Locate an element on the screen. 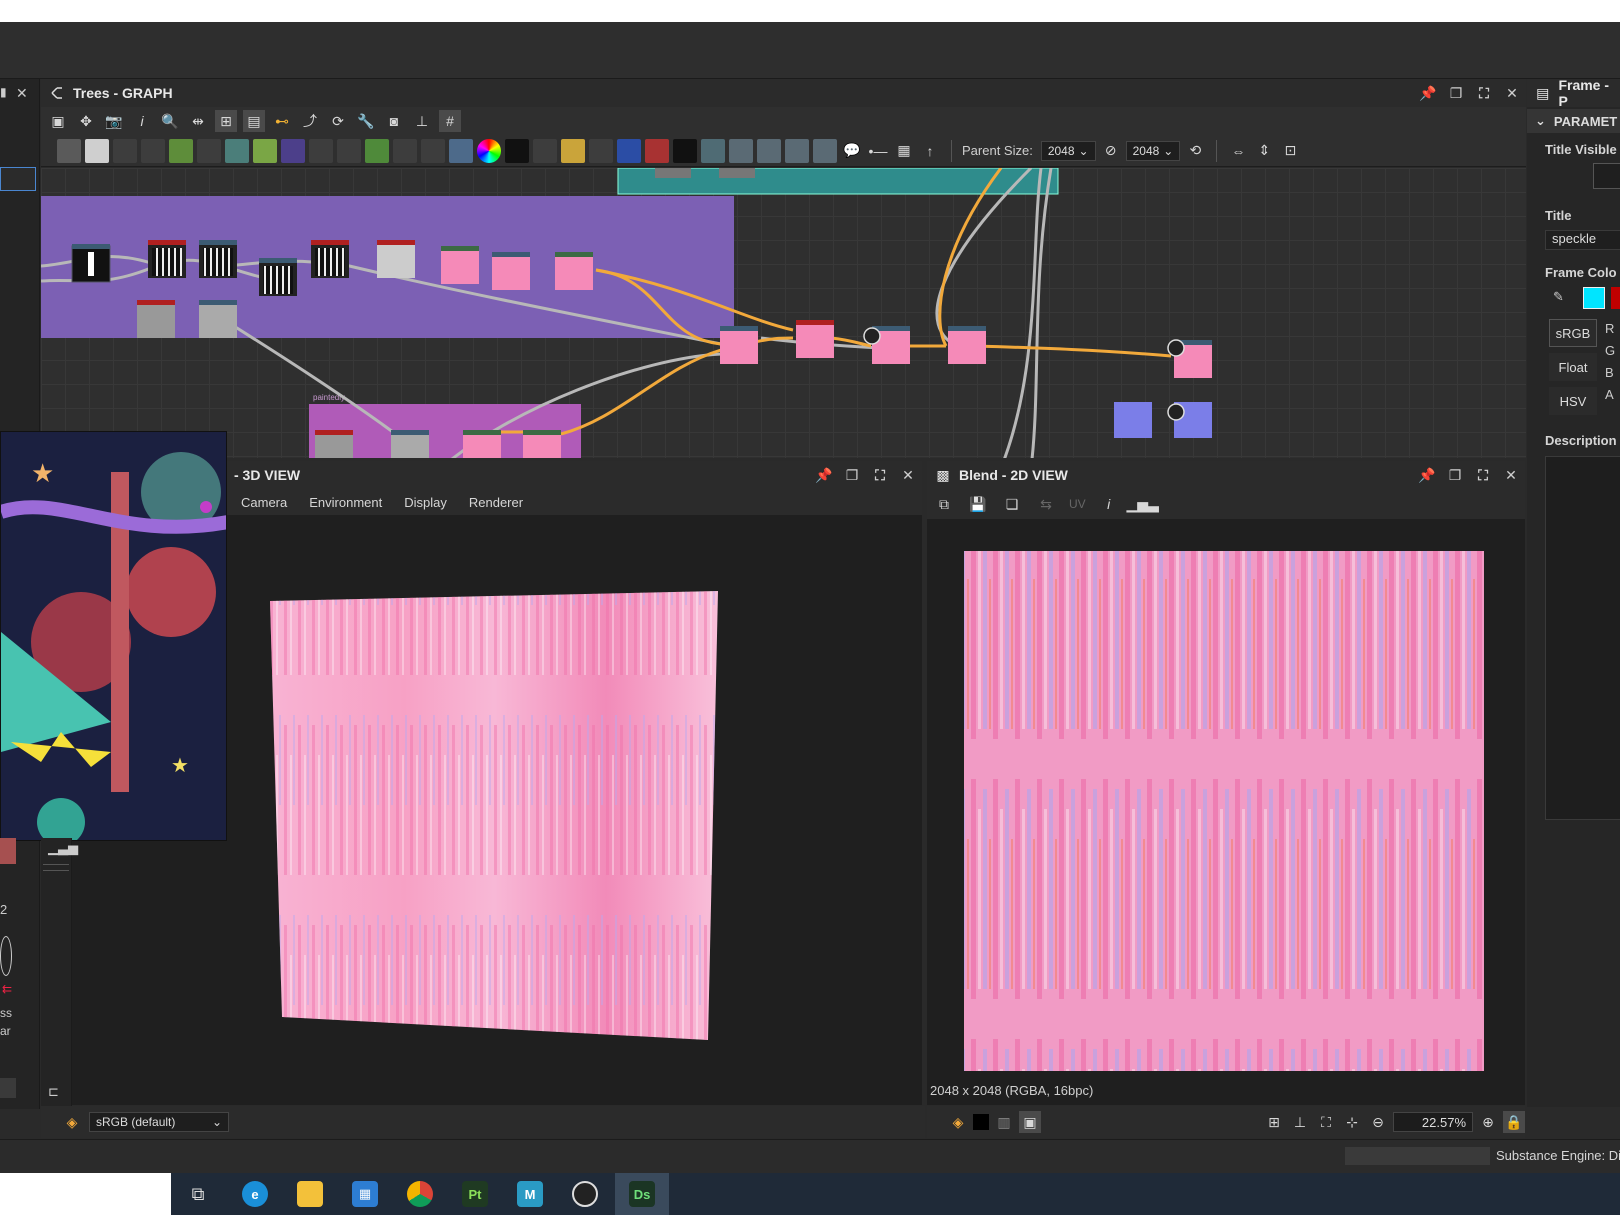  frame-node-icon: ▦ is located at coordinates (904, 151).